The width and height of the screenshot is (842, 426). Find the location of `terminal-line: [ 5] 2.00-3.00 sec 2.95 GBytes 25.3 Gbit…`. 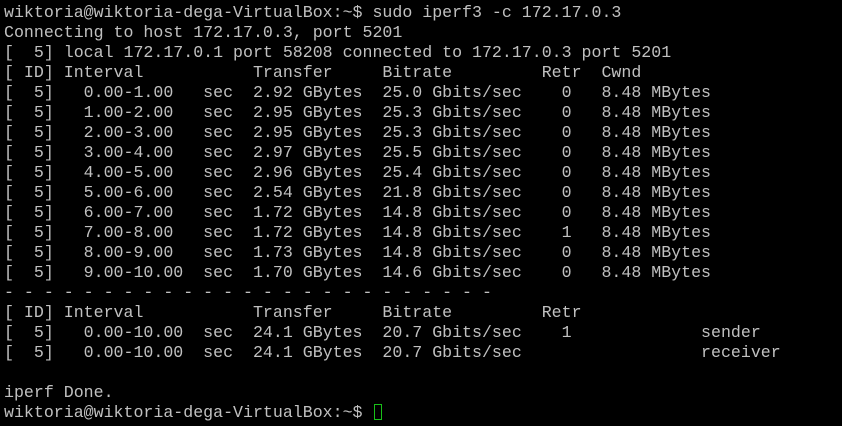

terminal-line: [ 5] 2.00-3.00 sec 2.95 GBytes 25.3 Gbit… is located at coordinates (358, 132).